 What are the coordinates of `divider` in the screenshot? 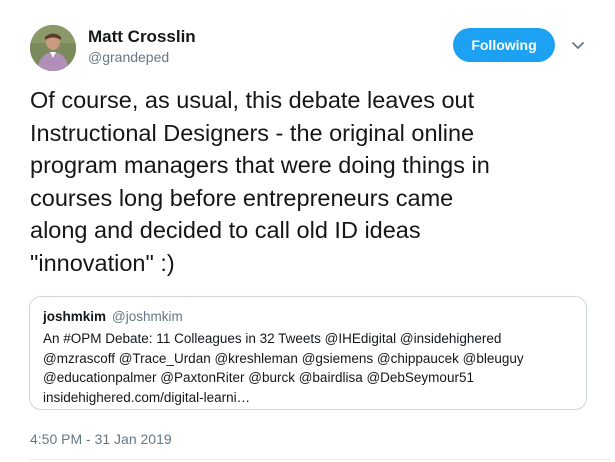 It's located at (320, 459).